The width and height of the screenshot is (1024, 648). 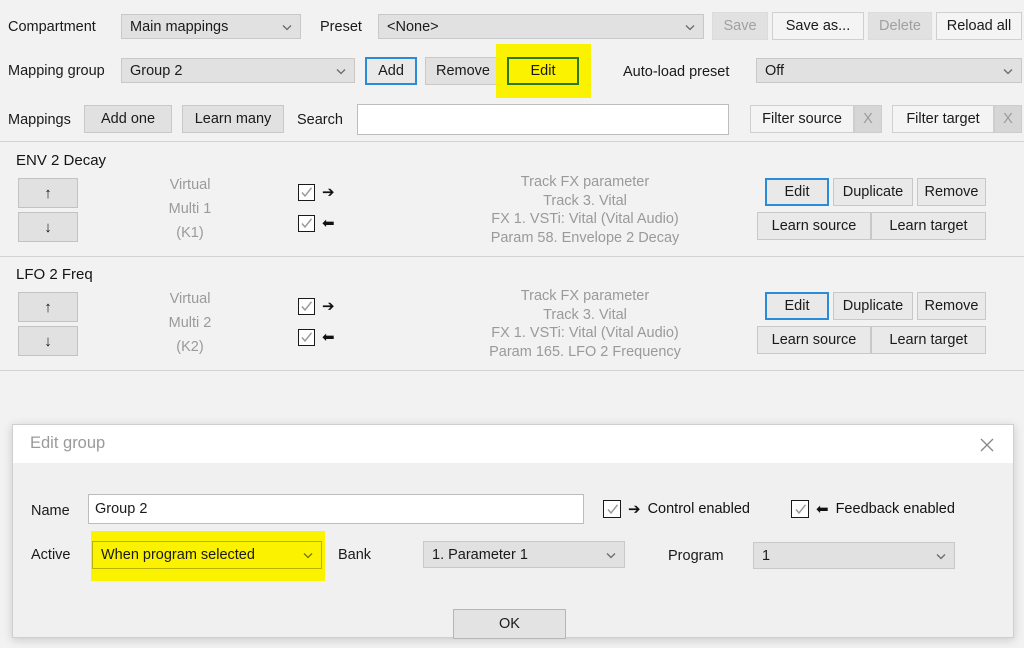 I want to click on filter-target-clear-button: X, so click(x=1008, y=119).